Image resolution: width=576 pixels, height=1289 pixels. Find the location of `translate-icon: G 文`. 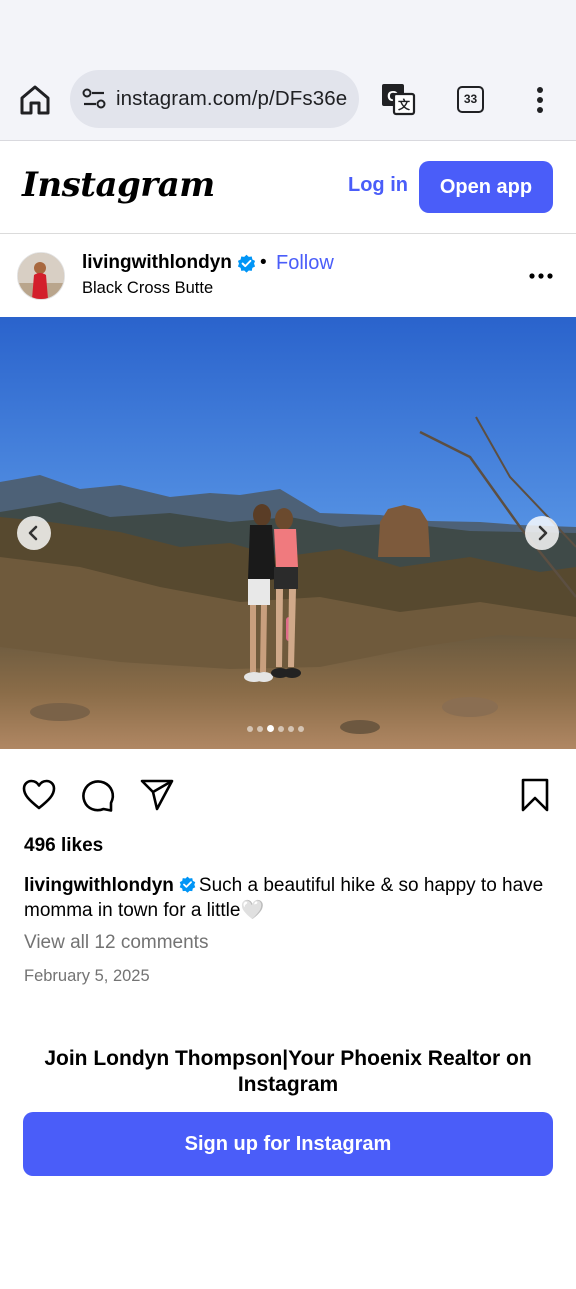

translate-icon: G 文 is located at coordinates (398, 99).